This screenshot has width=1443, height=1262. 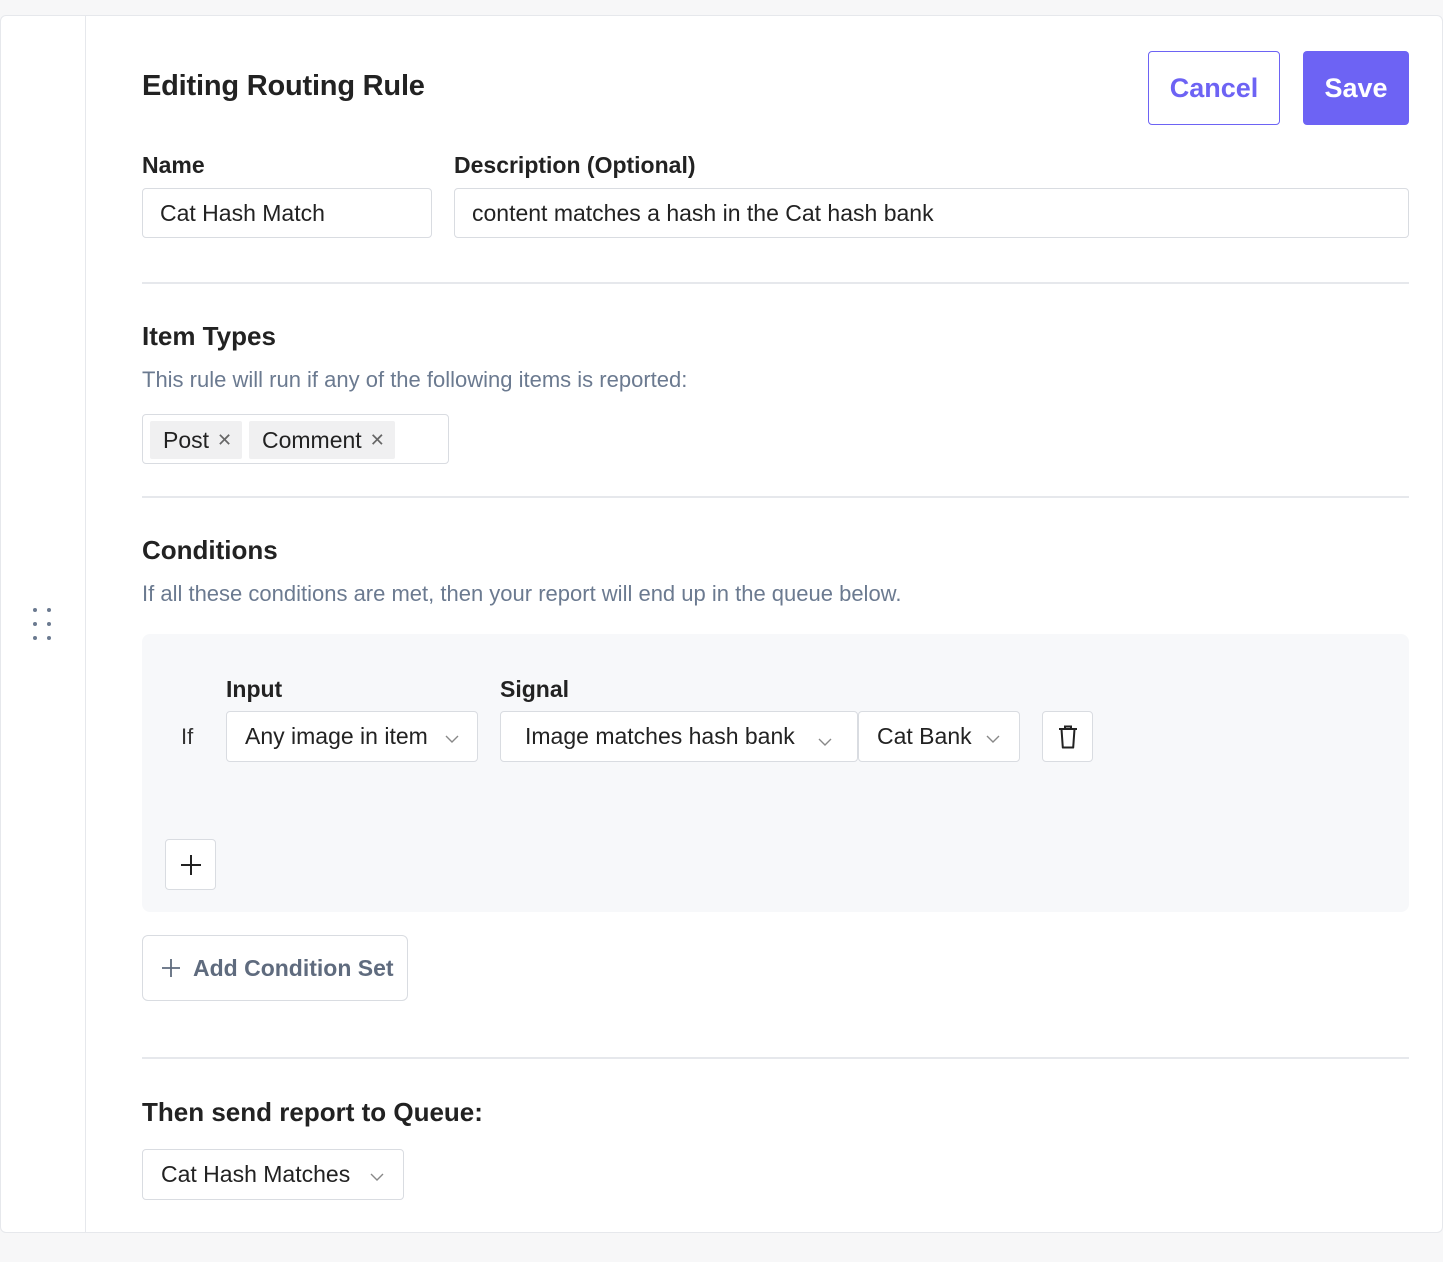 I want to click on trash-icon, so click(x=1067, y=736).